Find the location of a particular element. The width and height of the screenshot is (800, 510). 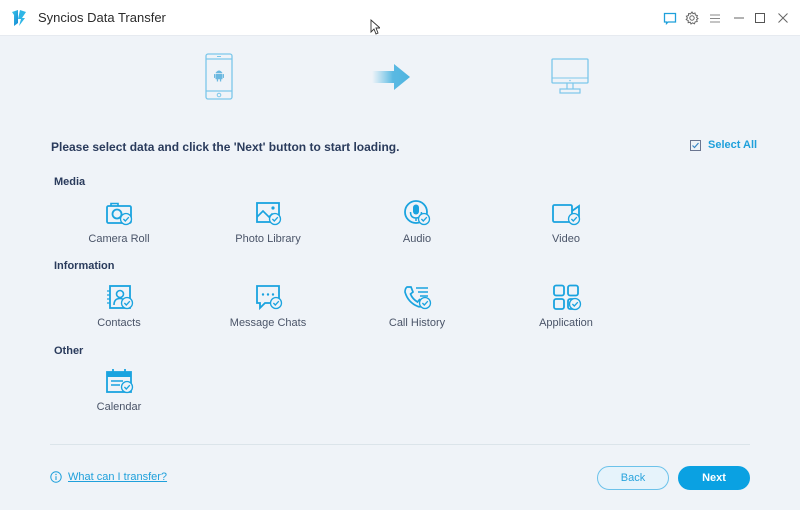

minimize-icon is located at coordinates (739, 18).